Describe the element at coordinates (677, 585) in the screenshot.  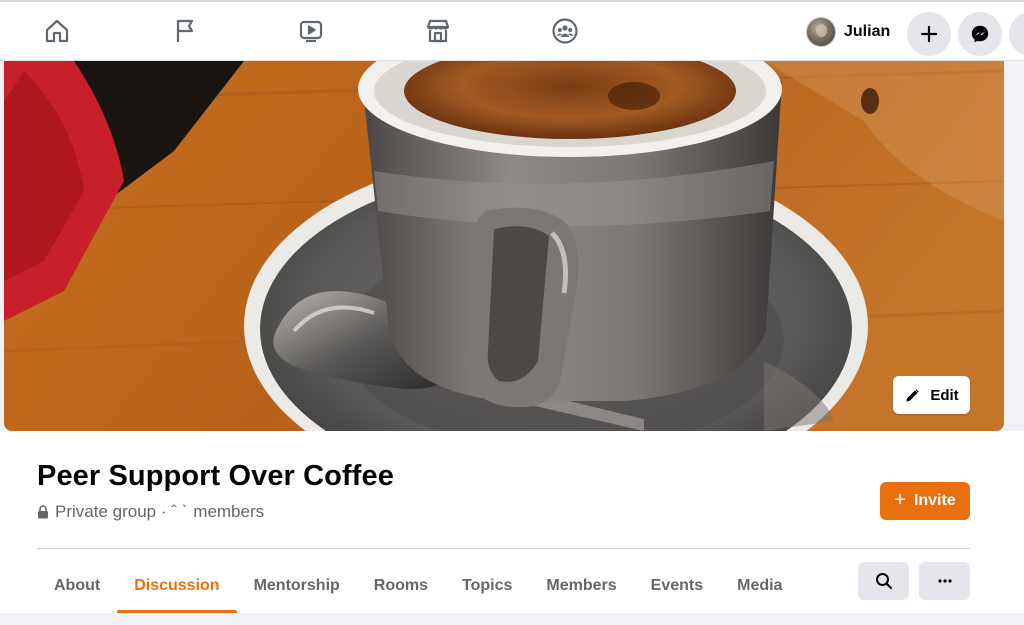
I see `tab-events: Events` at that location.